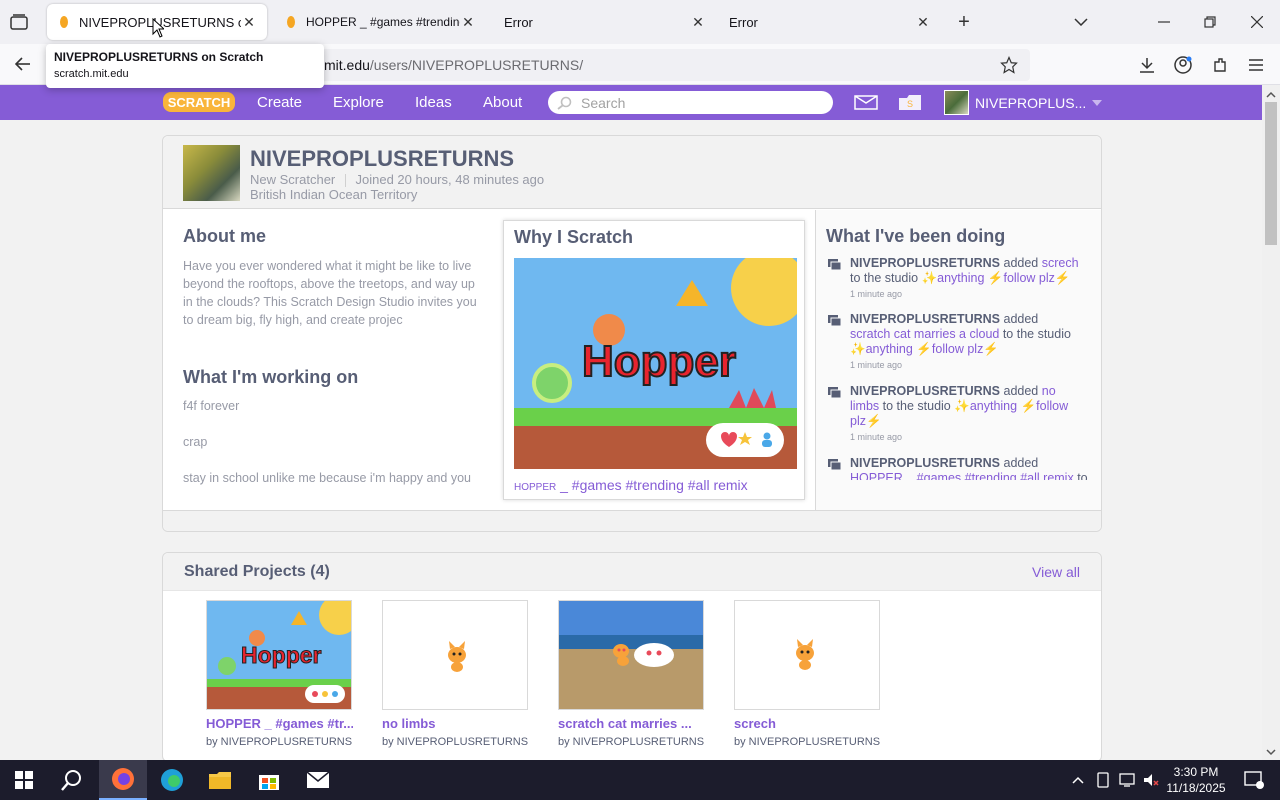 The height and width of the screenshot is (800, 1280). I want to click on tray-device-icon, so click(1103, 780).